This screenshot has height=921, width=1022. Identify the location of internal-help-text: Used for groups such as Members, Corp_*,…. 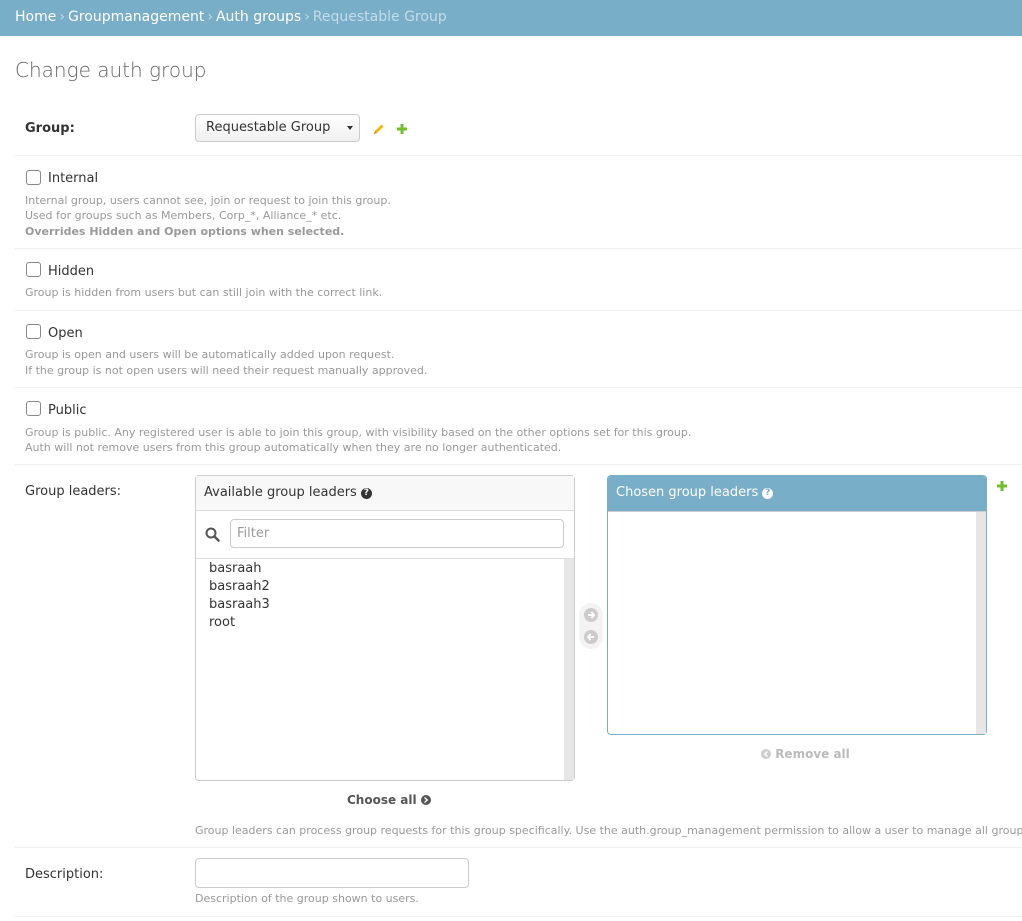
(183, 215).